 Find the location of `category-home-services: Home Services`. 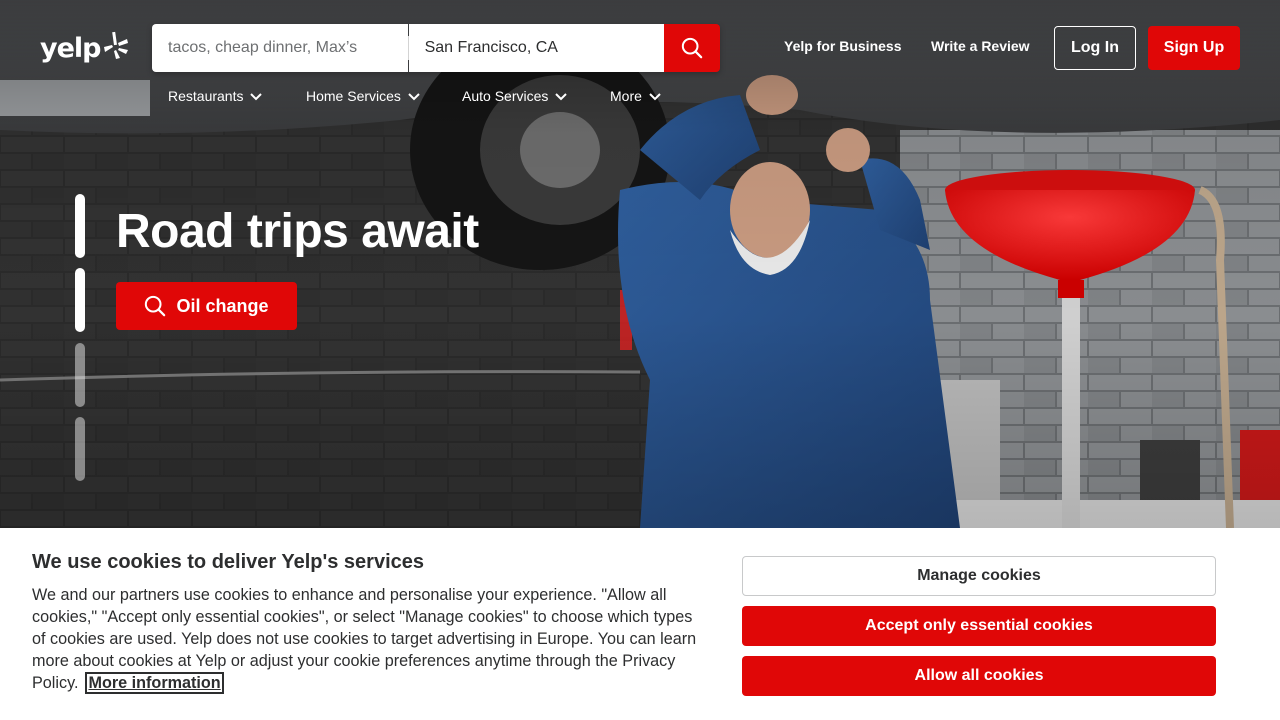

category-home-services: Home Services is located at coordinates (363, 96).